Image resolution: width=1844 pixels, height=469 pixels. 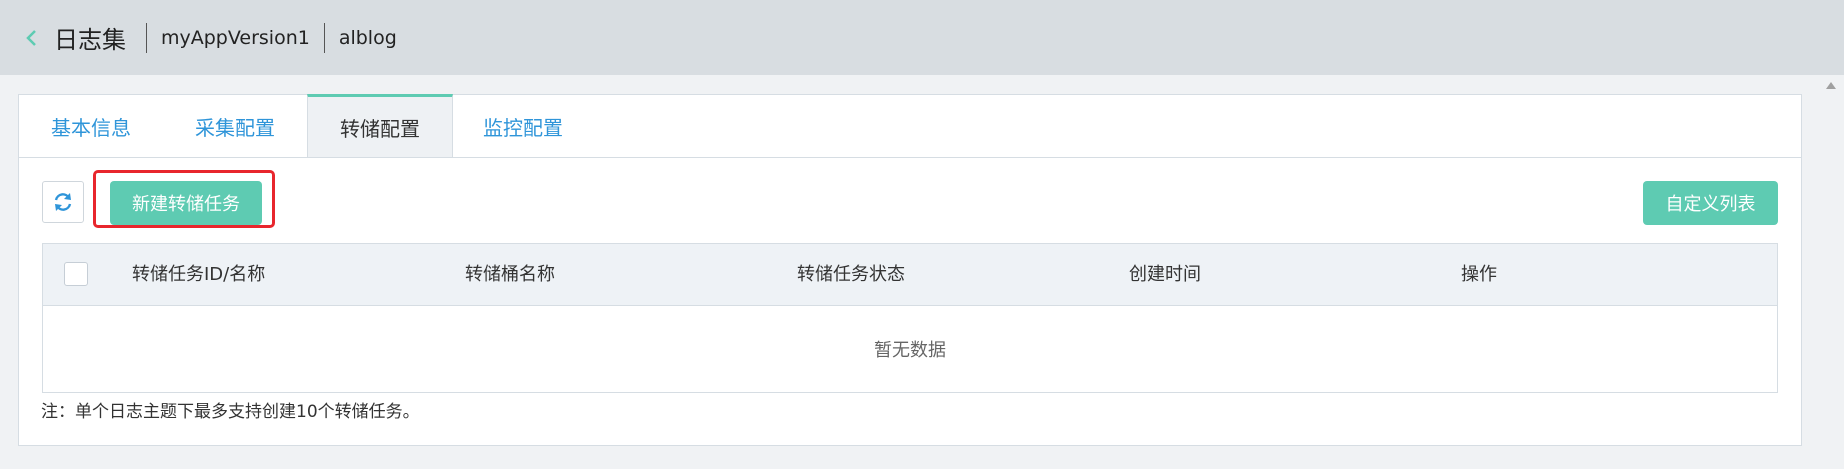 I want to click on tab-collection-config: 采集配置, so click(x=235, y=126).